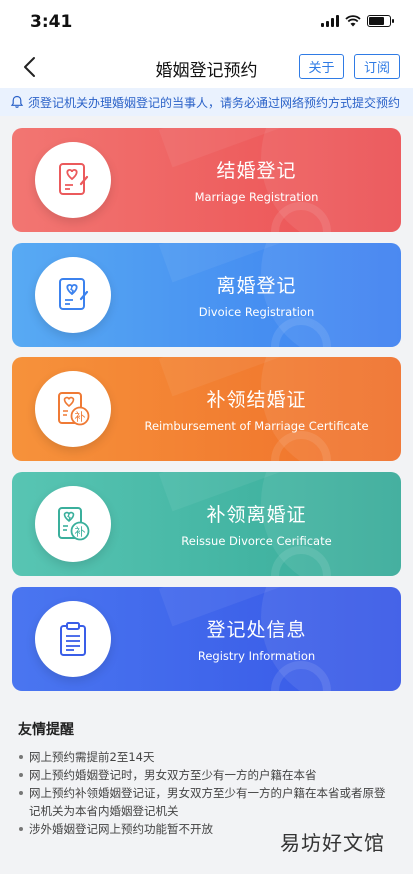 The height and width of the screenshot is (874, 413). What do you see at coordinates (377, 66) in the screenshot?
I see `subscribe-button: 订阅` at bounding box center [377, 66].